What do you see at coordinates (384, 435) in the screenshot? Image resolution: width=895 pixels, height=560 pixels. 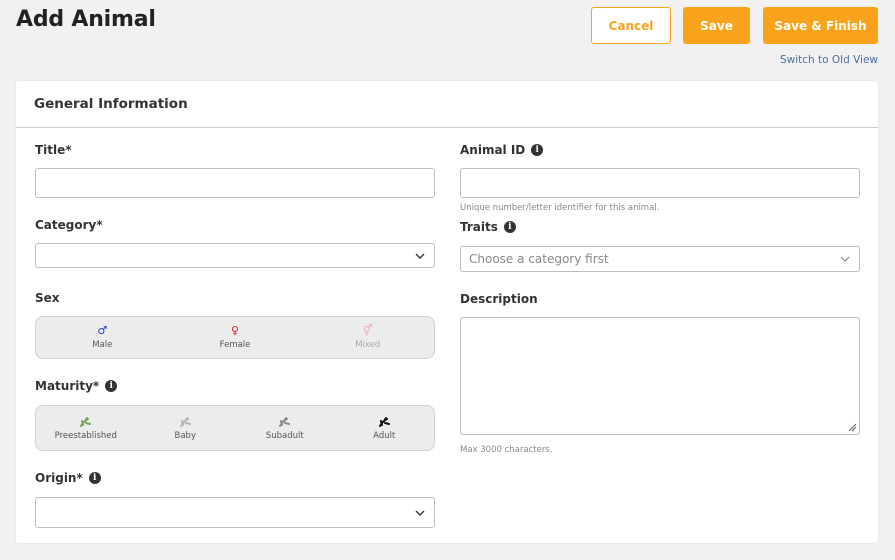 I see `maturity-option-label: Adult` at bounding box center [384, 435].